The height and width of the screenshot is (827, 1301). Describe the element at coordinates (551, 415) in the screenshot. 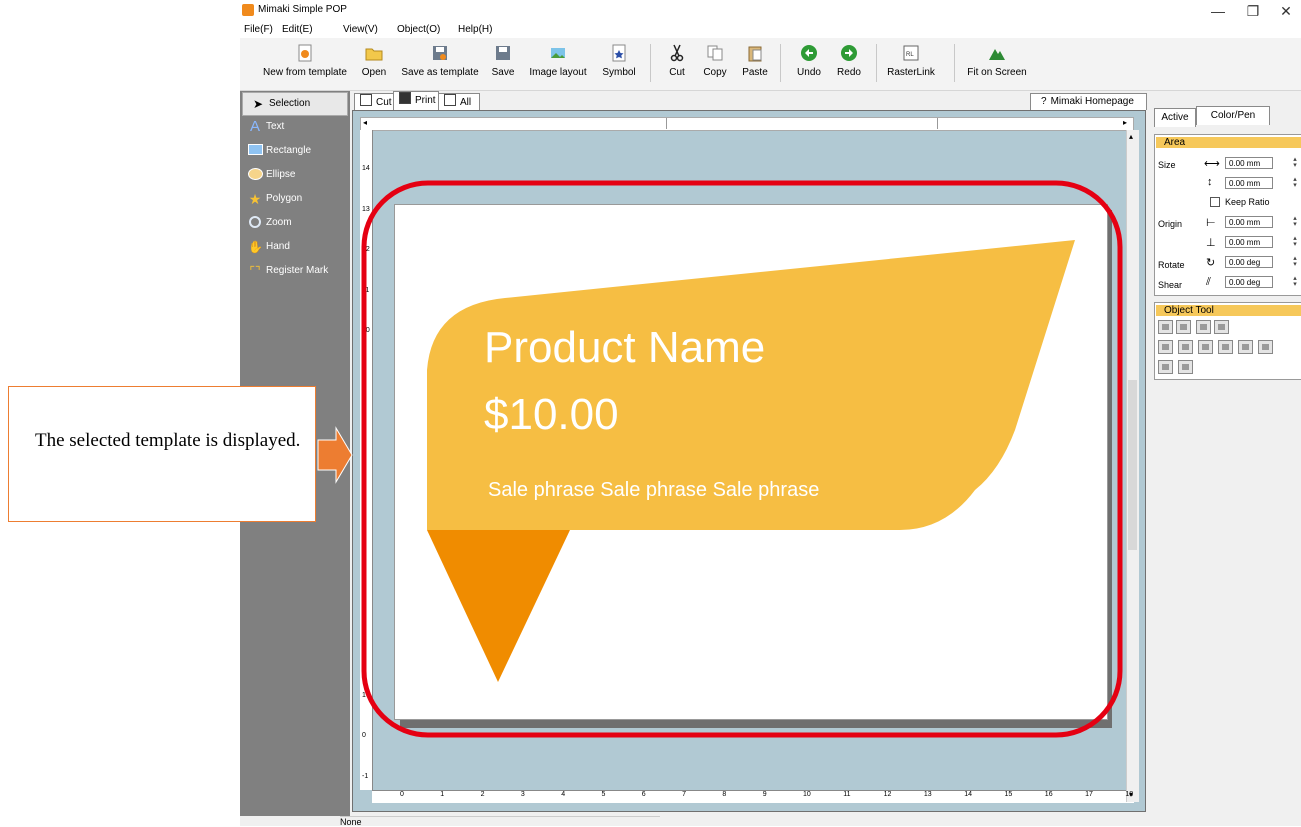

I see `pop-price: $10.00` at that location.